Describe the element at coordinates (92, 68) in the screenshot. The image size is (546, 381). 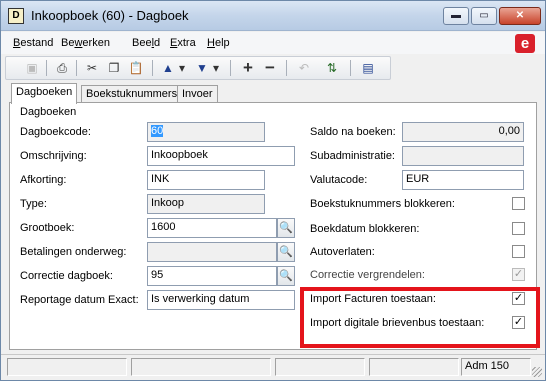
I see `cut-icon: ✂` at that location.